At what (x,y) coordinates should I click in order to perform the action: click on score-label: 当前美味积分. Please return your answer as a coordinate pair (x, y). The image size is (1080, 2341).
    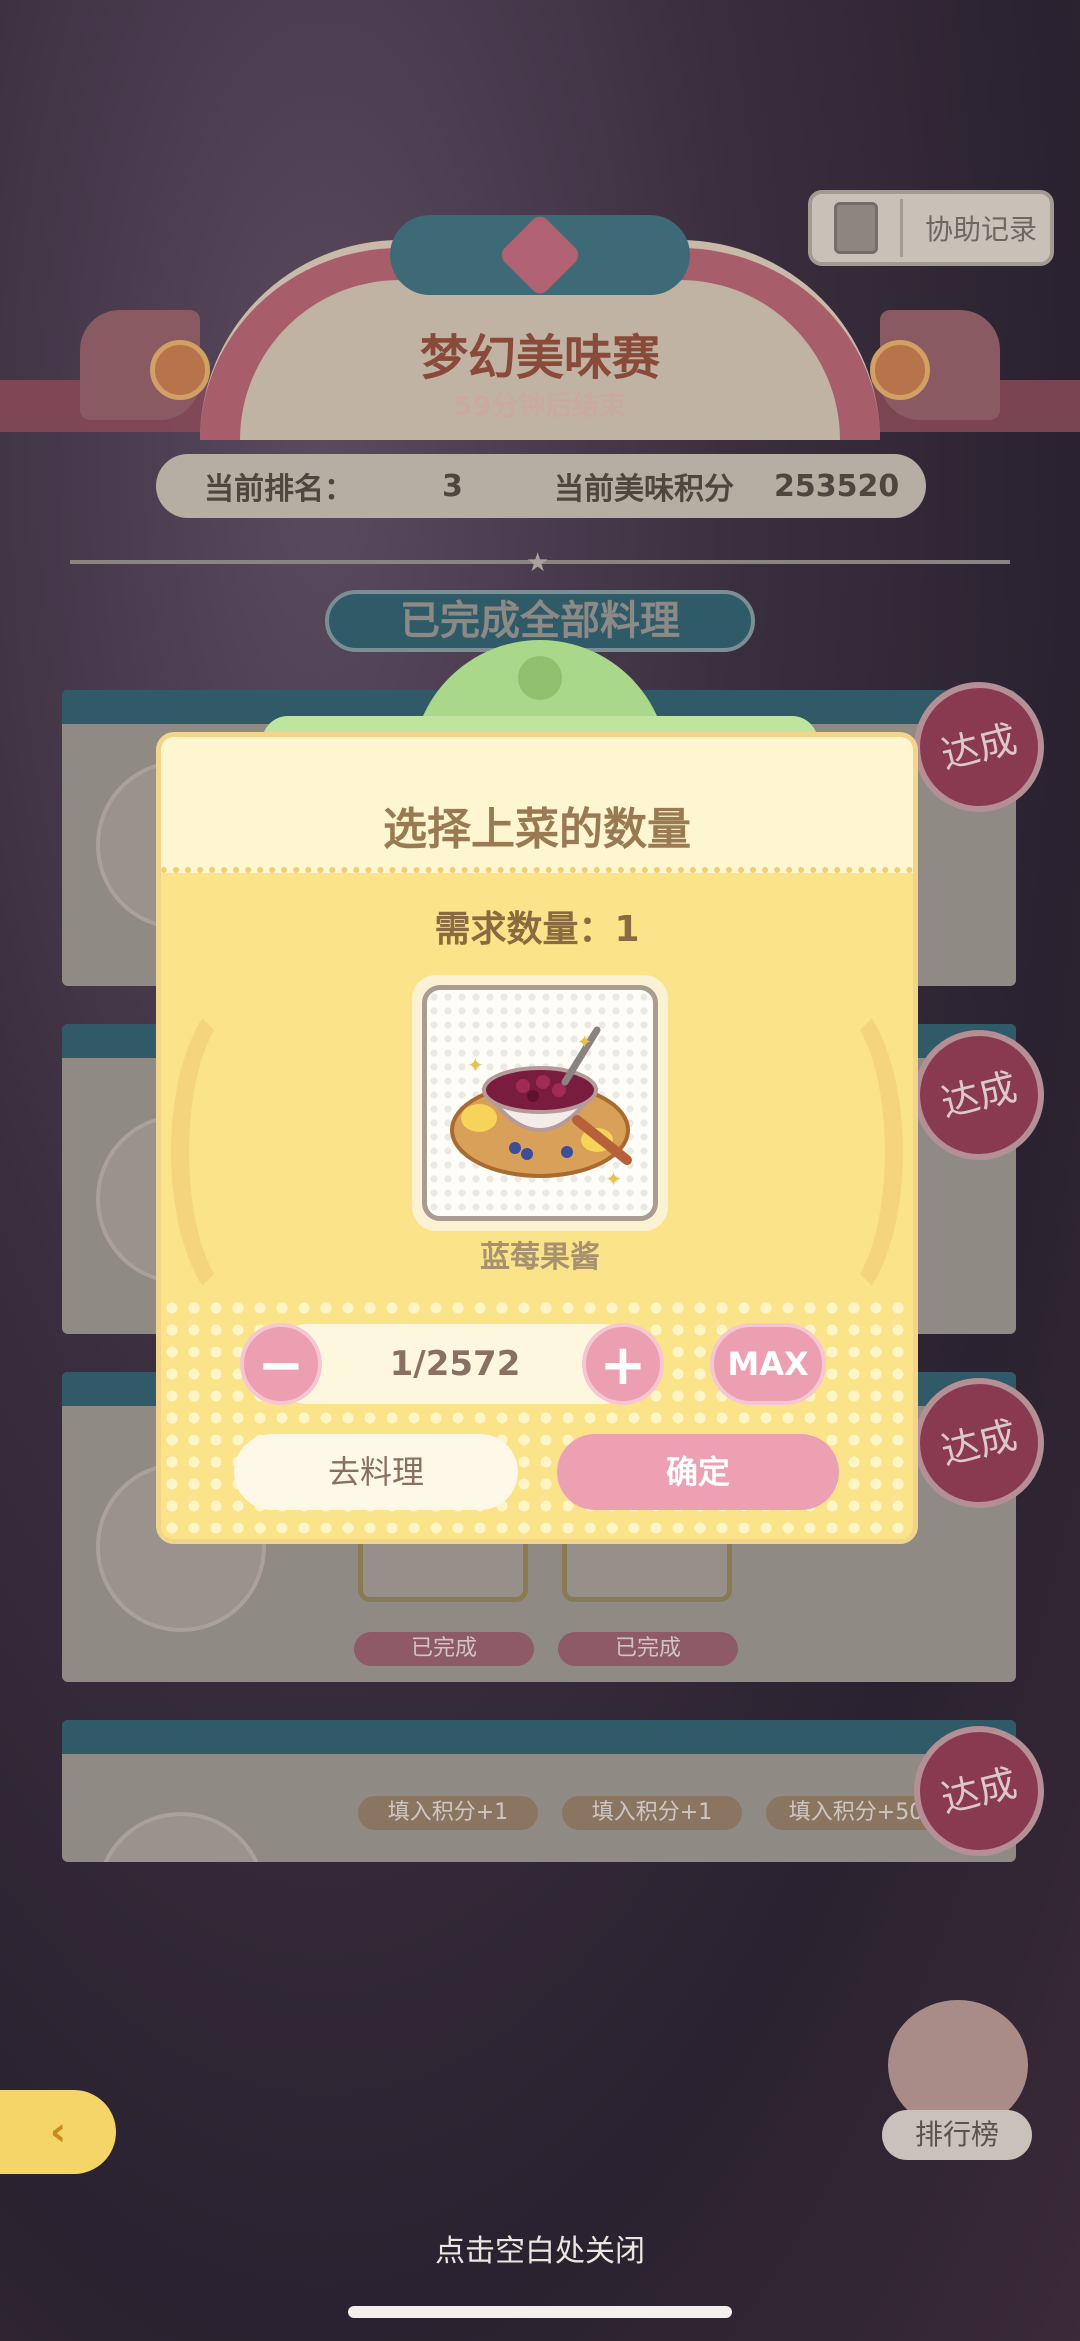
    Looking at the image, I should click on (644, 489).